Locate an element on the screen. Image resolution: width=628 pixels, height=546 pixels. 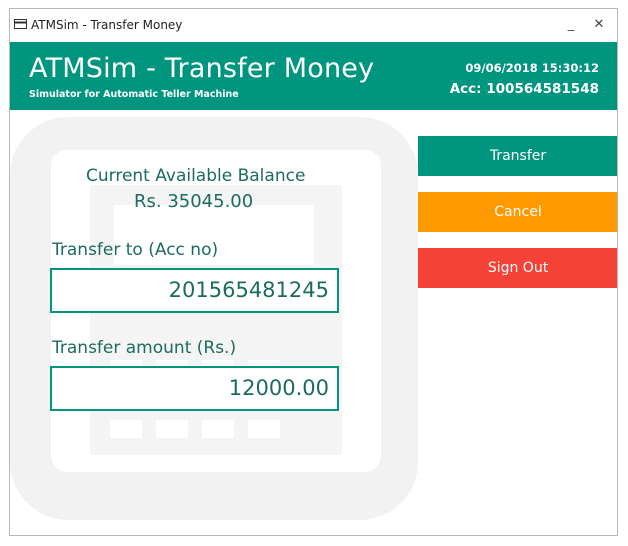
account-label: Acc: 100564581548 is located at coordinates (524, 89).